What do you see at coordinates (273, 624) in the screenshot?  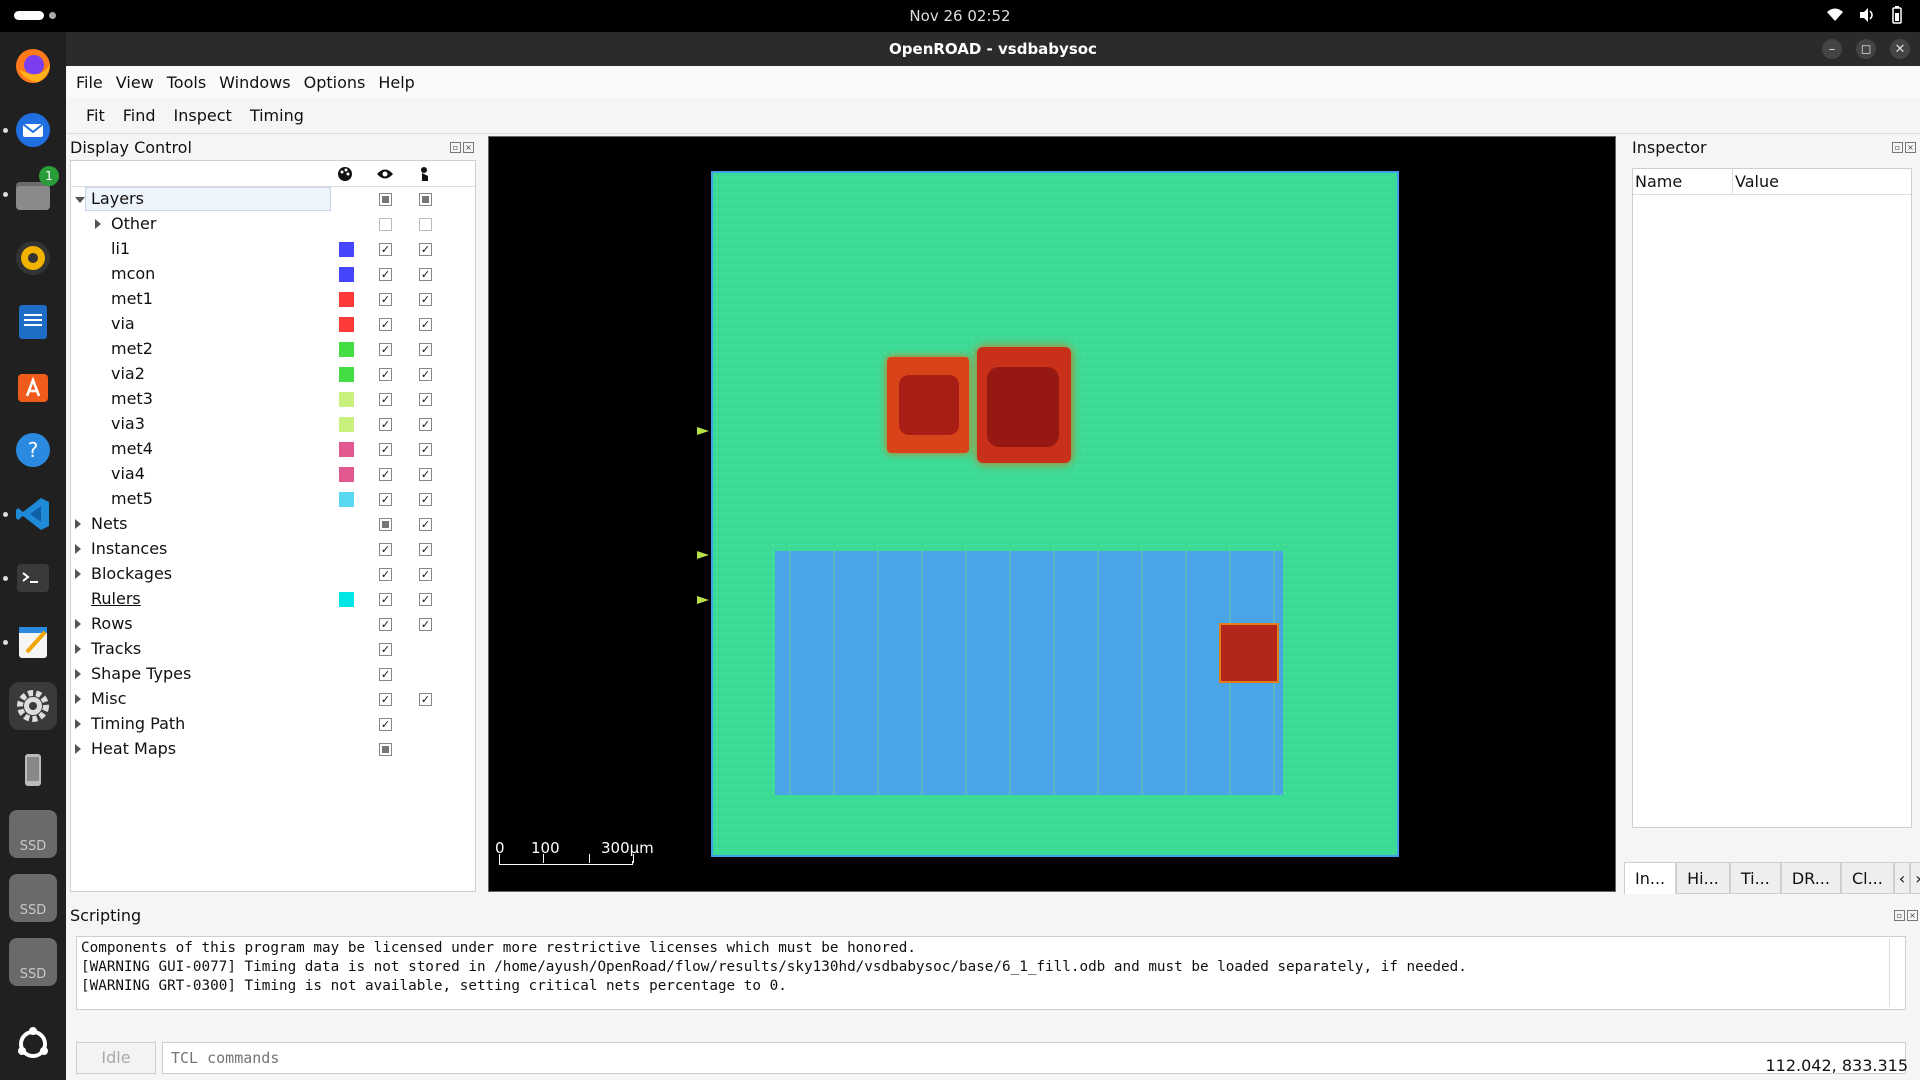 I see `layer-row: Rows ✓ ✓` at bounding box center [273, 624].